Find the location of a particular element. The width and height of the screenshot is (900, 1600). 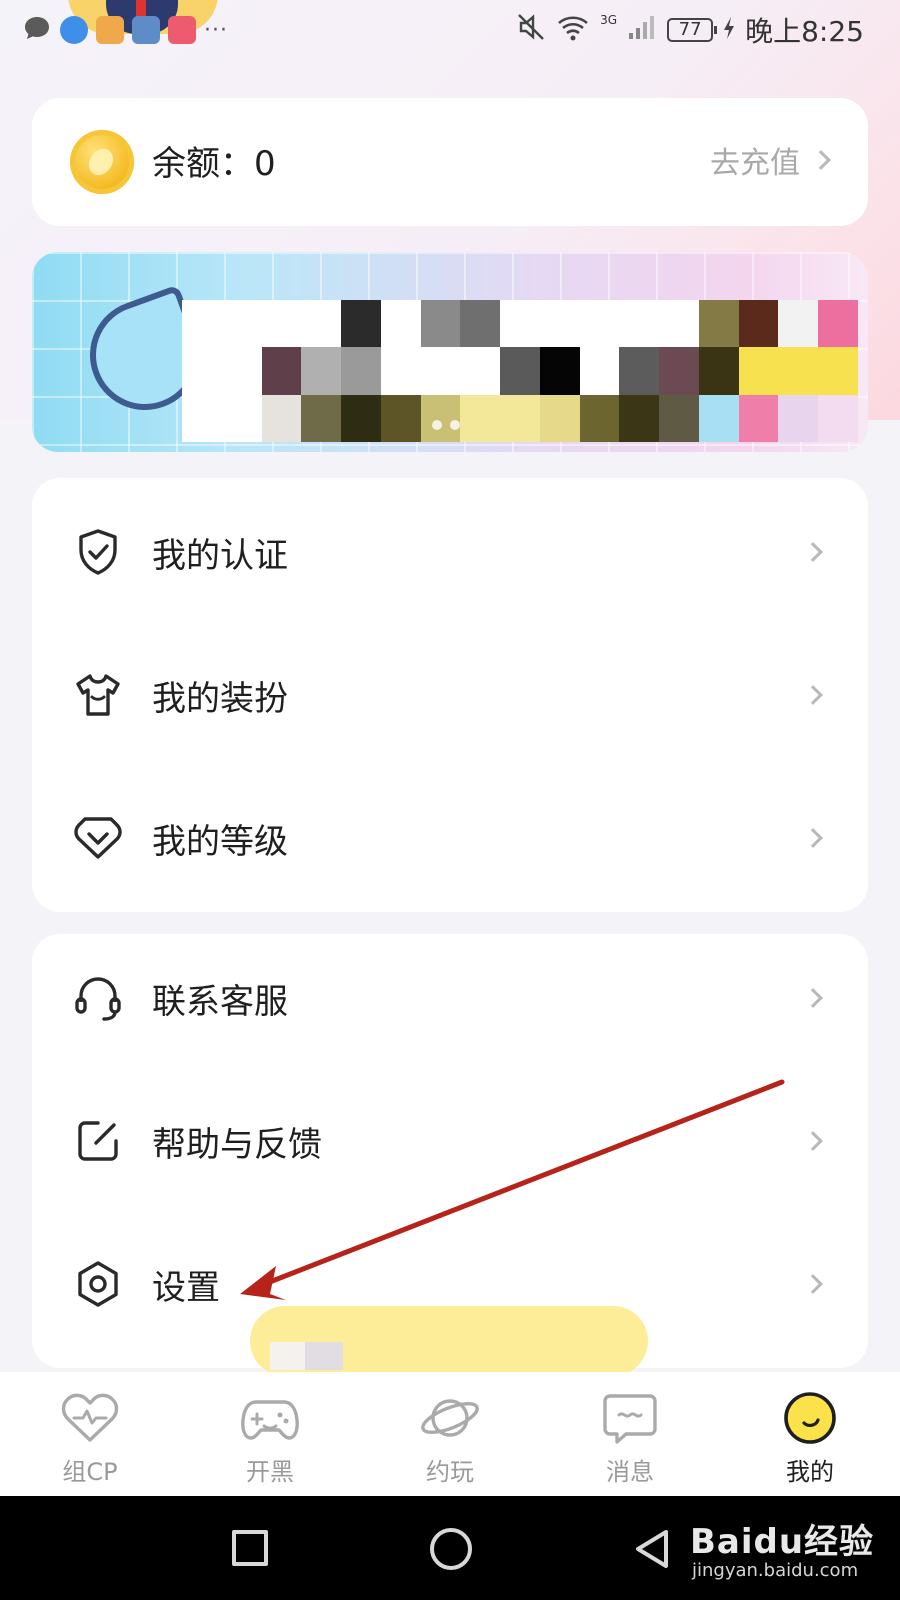

headset-icon is located at coordinates (98, 998).